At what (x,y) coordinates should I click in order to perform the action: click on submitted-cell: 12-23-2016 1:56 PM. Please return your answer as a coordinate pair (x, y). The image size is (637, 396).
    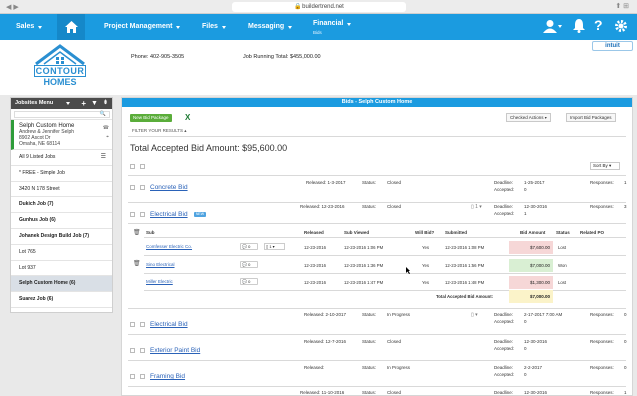
    Looking at the image, I should click on (465, 265).